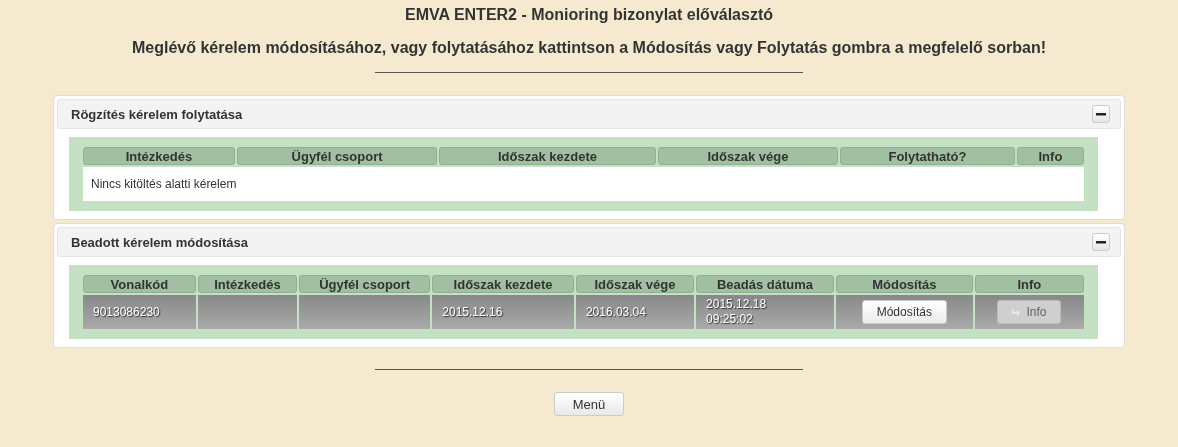 The image size is (1178, 447). I want to click on column-header: Módosítás, so click(904, 284).